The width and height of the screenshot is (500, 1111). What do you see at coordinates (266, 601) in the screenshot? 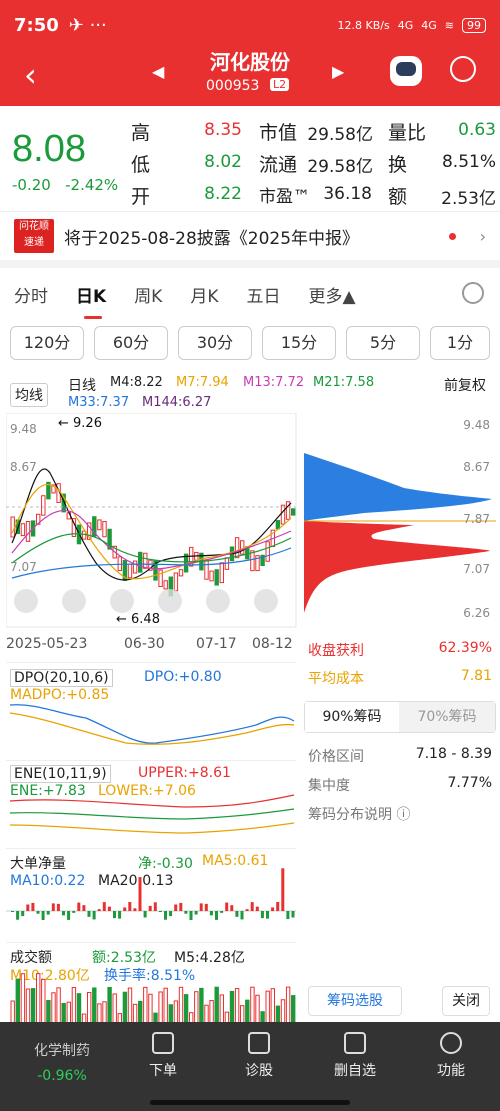
I see `fullscreen-icon` at bounding box center [266, 601].